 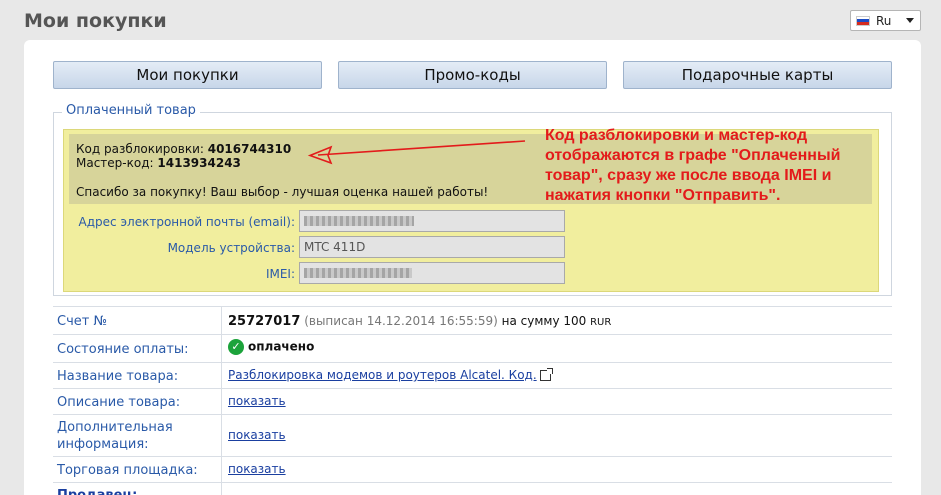 What do you see at coordinates (472, 469) in the screenshot?
I see `marketplace-row: Торговая площадка: показать` at bounding box center [472, 469].